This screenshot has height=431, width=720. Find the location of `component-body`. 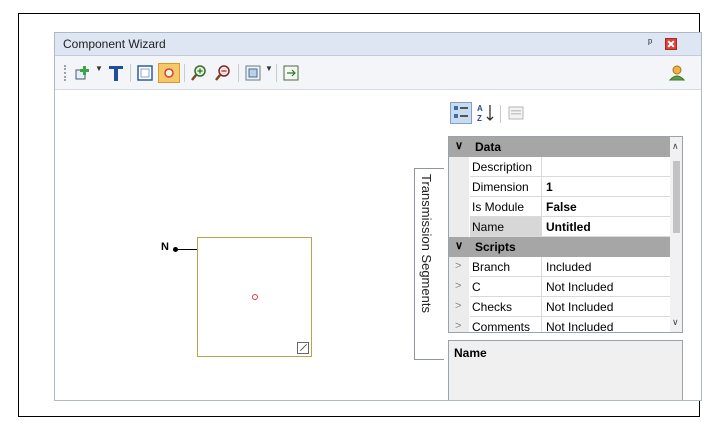

component-body is located at coordinates (254, 297).